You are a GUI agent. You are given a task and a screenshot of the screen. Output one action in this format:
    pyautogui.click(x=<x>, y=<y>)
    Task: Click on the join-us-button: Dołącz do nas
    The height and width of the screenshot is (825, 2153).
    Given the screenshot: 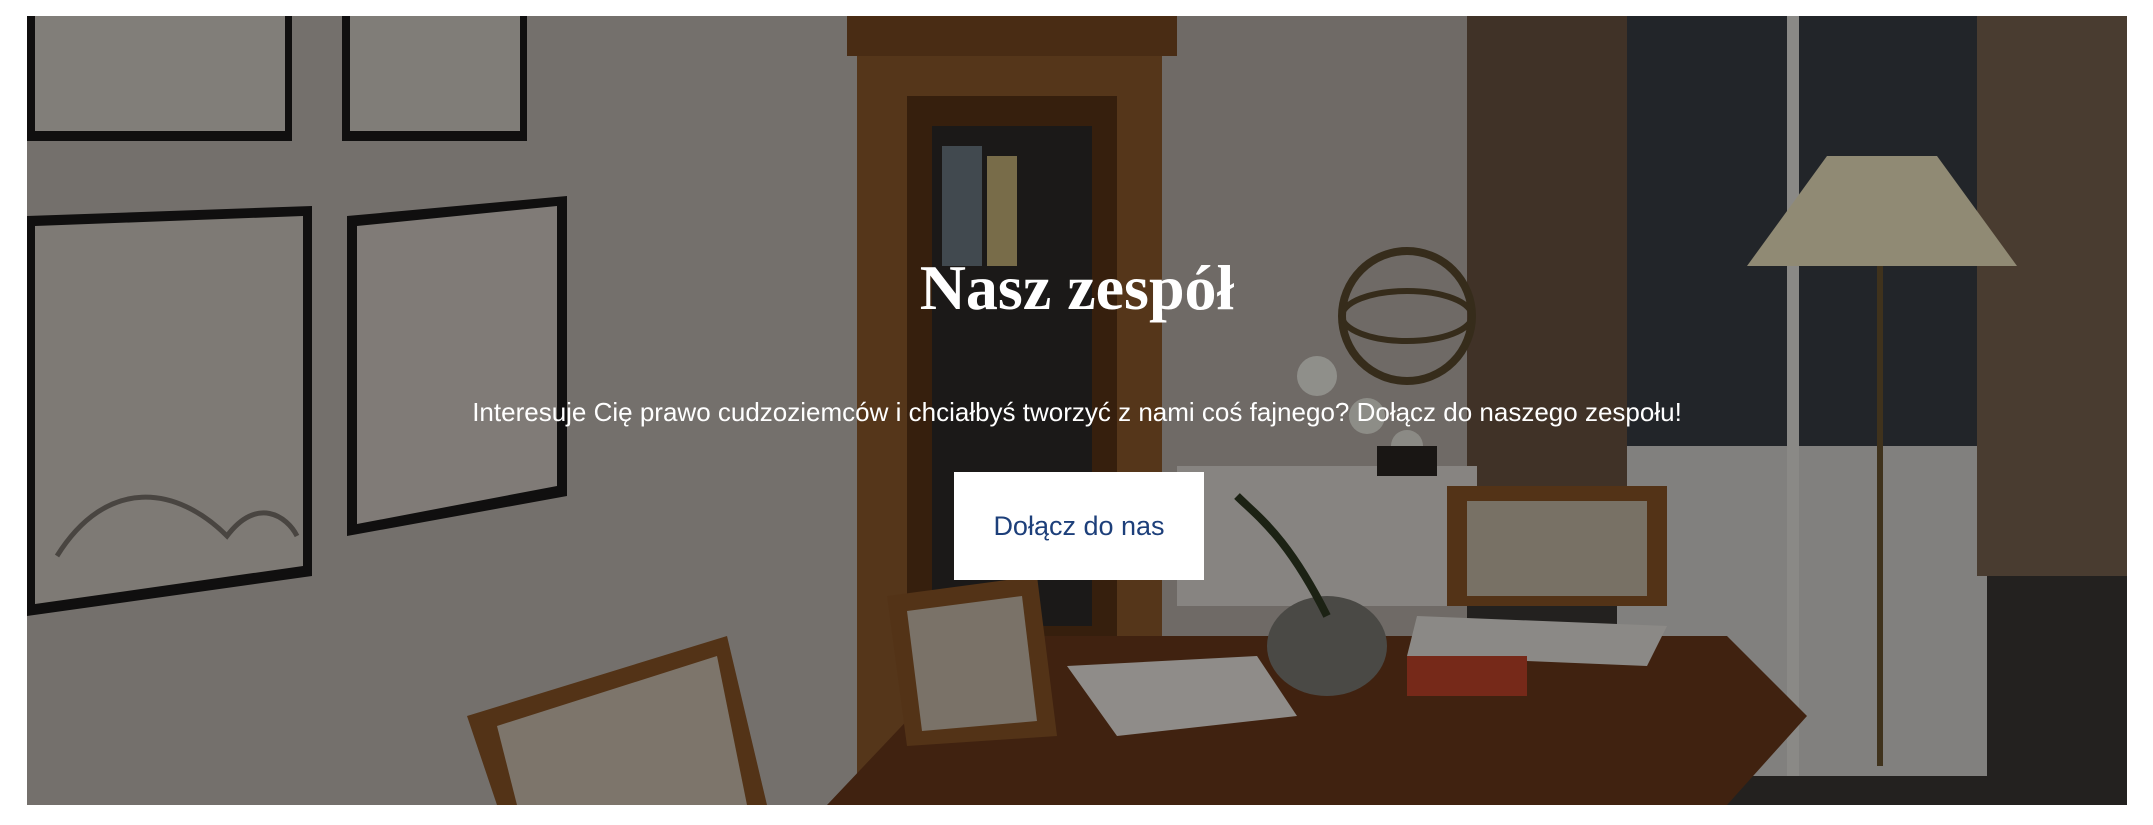 What is the action you would take?
    pyautogui.click(x=1079, y=526)
    